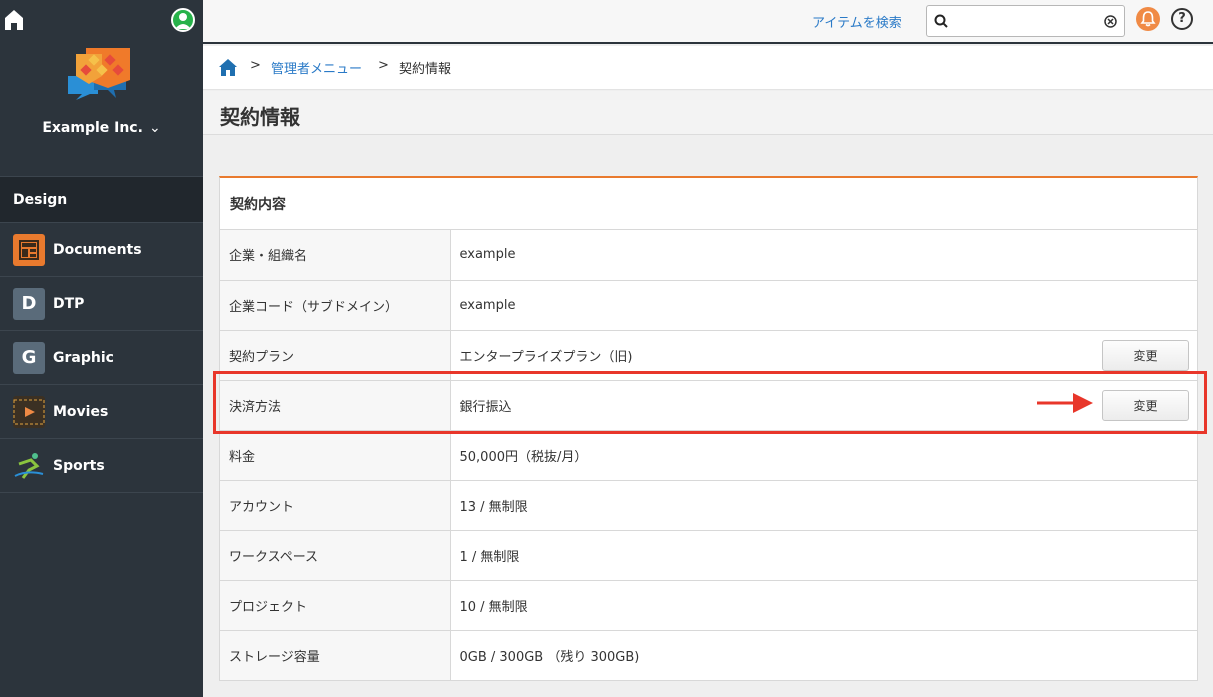  I want to click on row-value: 50,000円（税抜/月）, so click(823, 455).